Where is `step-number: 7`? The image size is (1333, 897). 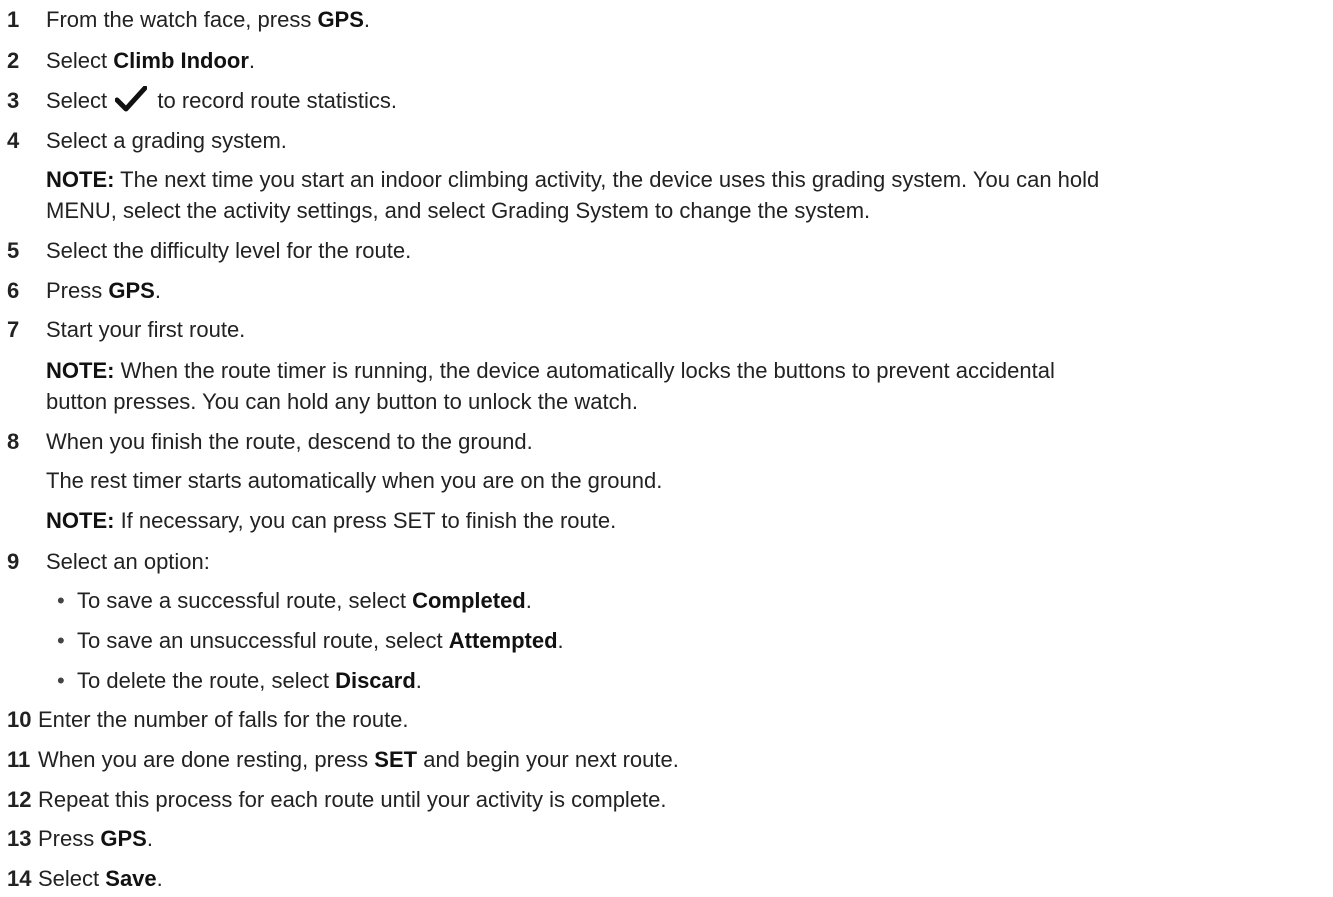 step-number: 7 is located at coordinates (13, 330).